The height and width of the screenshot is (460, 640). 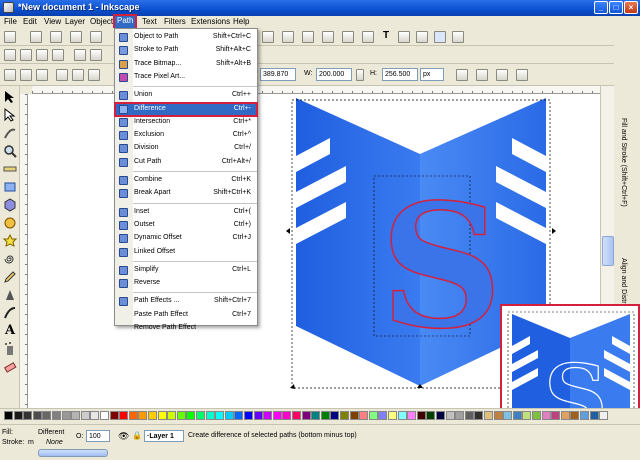 I want to click on menu-item-inset: Inset Ctrl+(, so click(x=186, y=212).